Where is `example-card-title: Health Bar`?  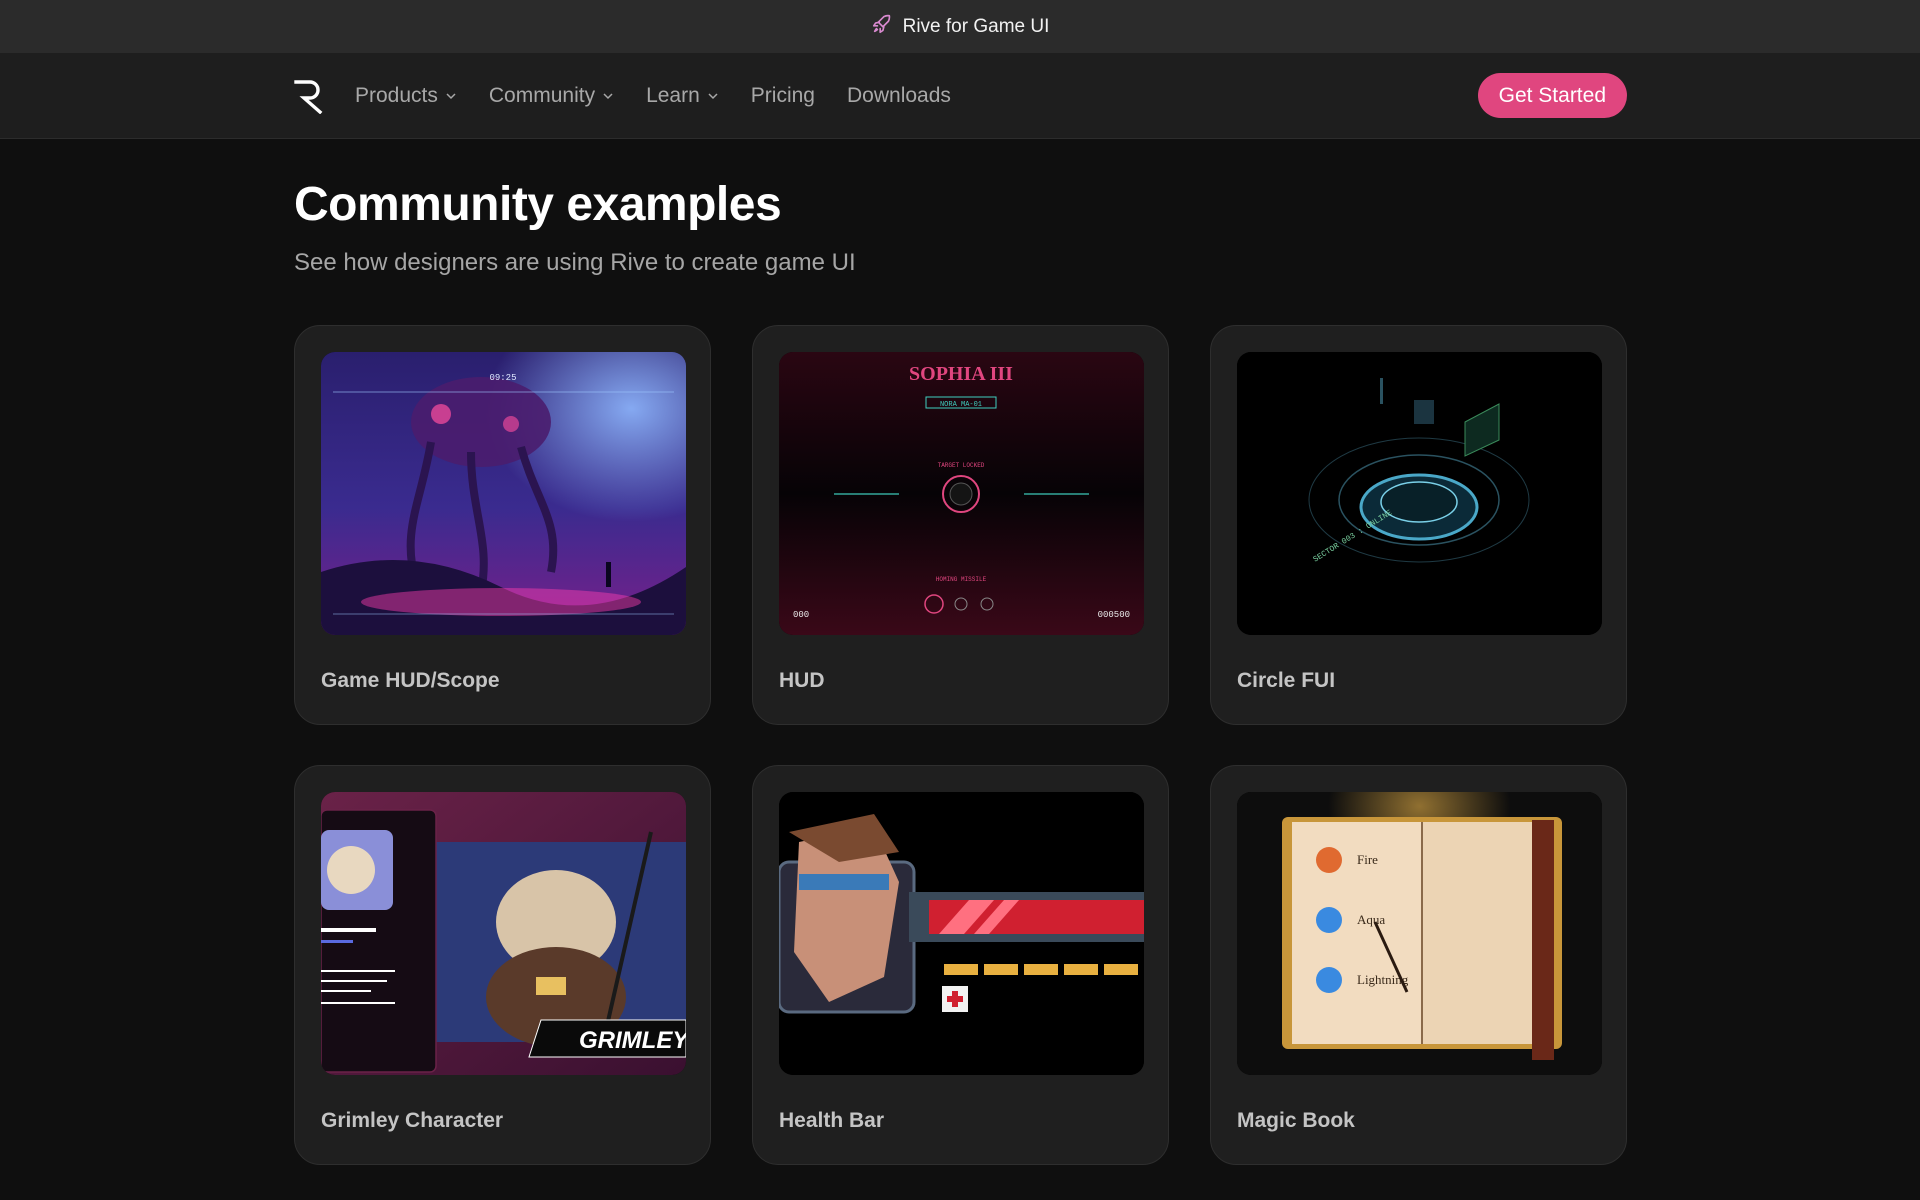
example-card-title: Health Bar is located at coordinates (832, 1120).